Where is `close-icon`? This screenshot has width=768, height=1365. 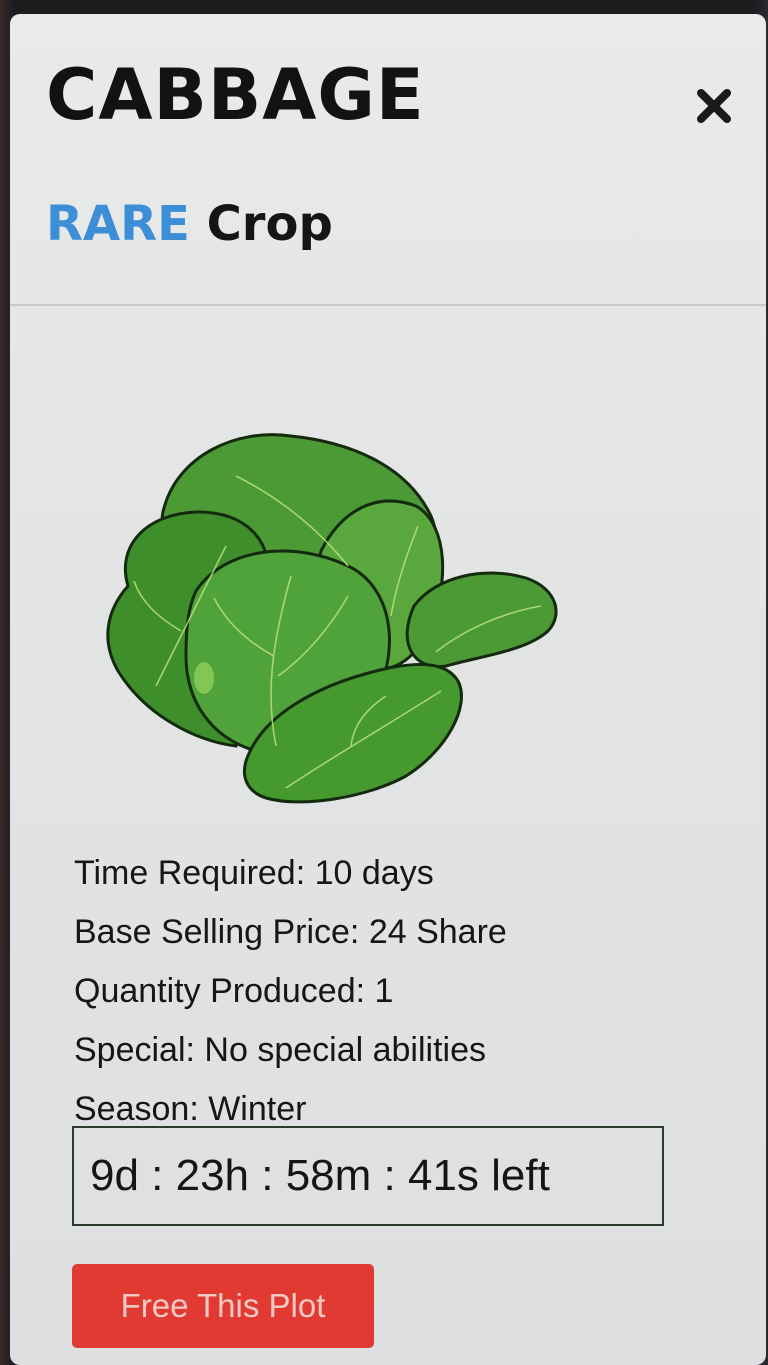
close-icon is located at coordinates (714, 106).